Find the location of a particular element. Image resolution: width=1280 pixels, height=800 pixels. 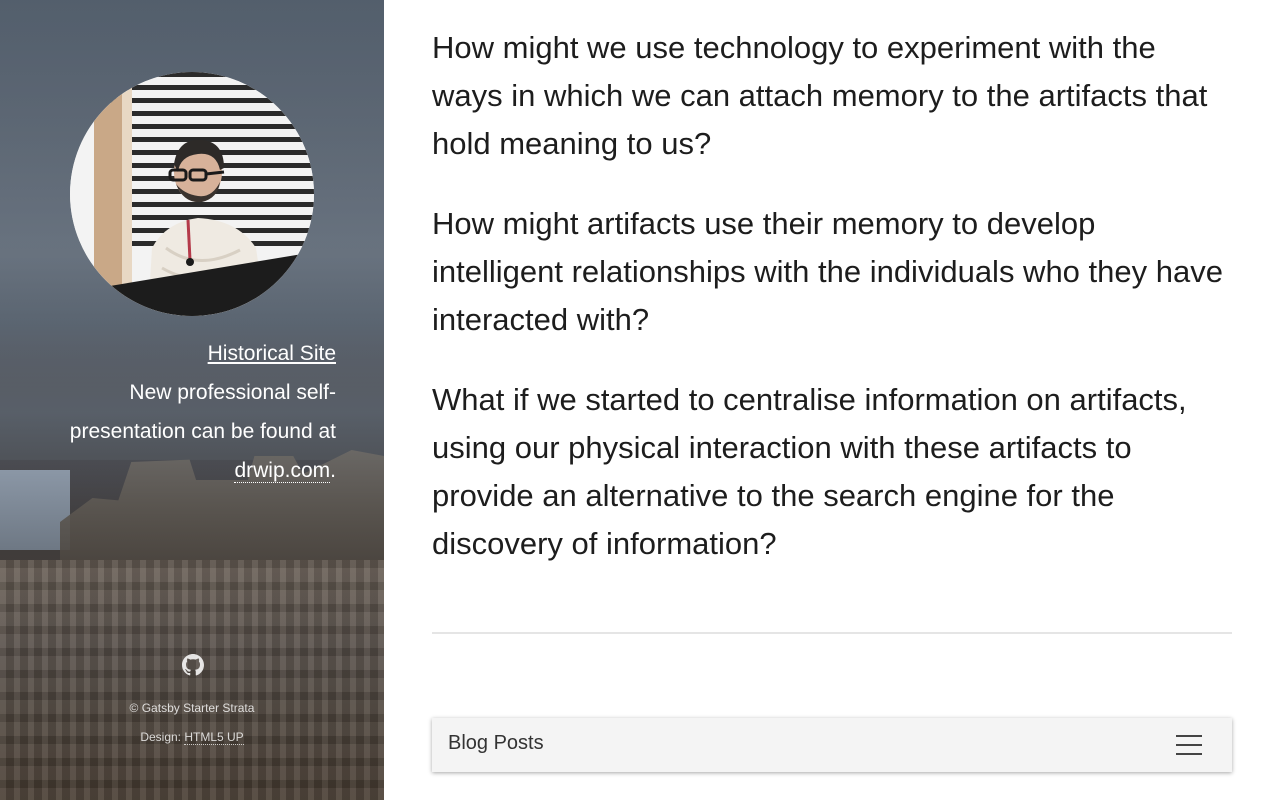

avatar is located at coordinates (192, 194).